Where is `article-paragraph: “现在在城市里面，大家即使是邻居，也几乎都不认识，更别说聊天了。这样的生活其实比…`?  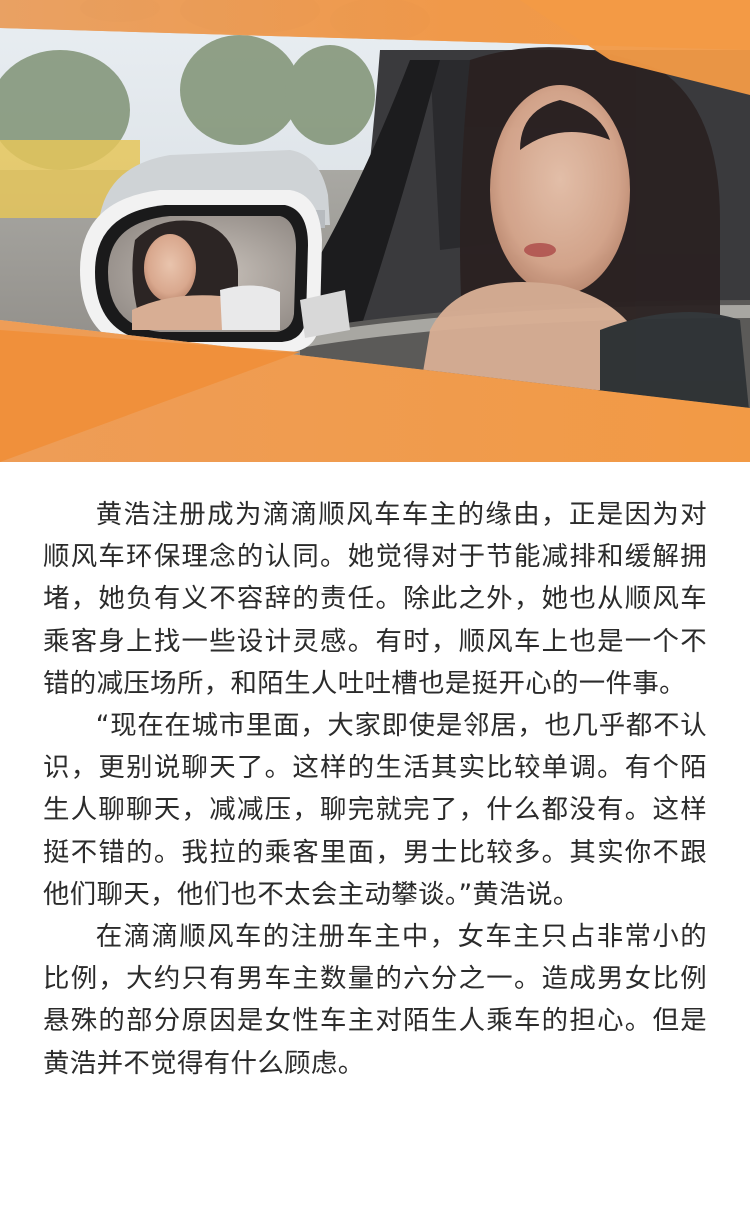
article-paragraph: “现在在城市里面，大家即使是邻居，也几乎都不认识，更别说聊天了。这样的生活其实比… is located at coordinates (375, 810).